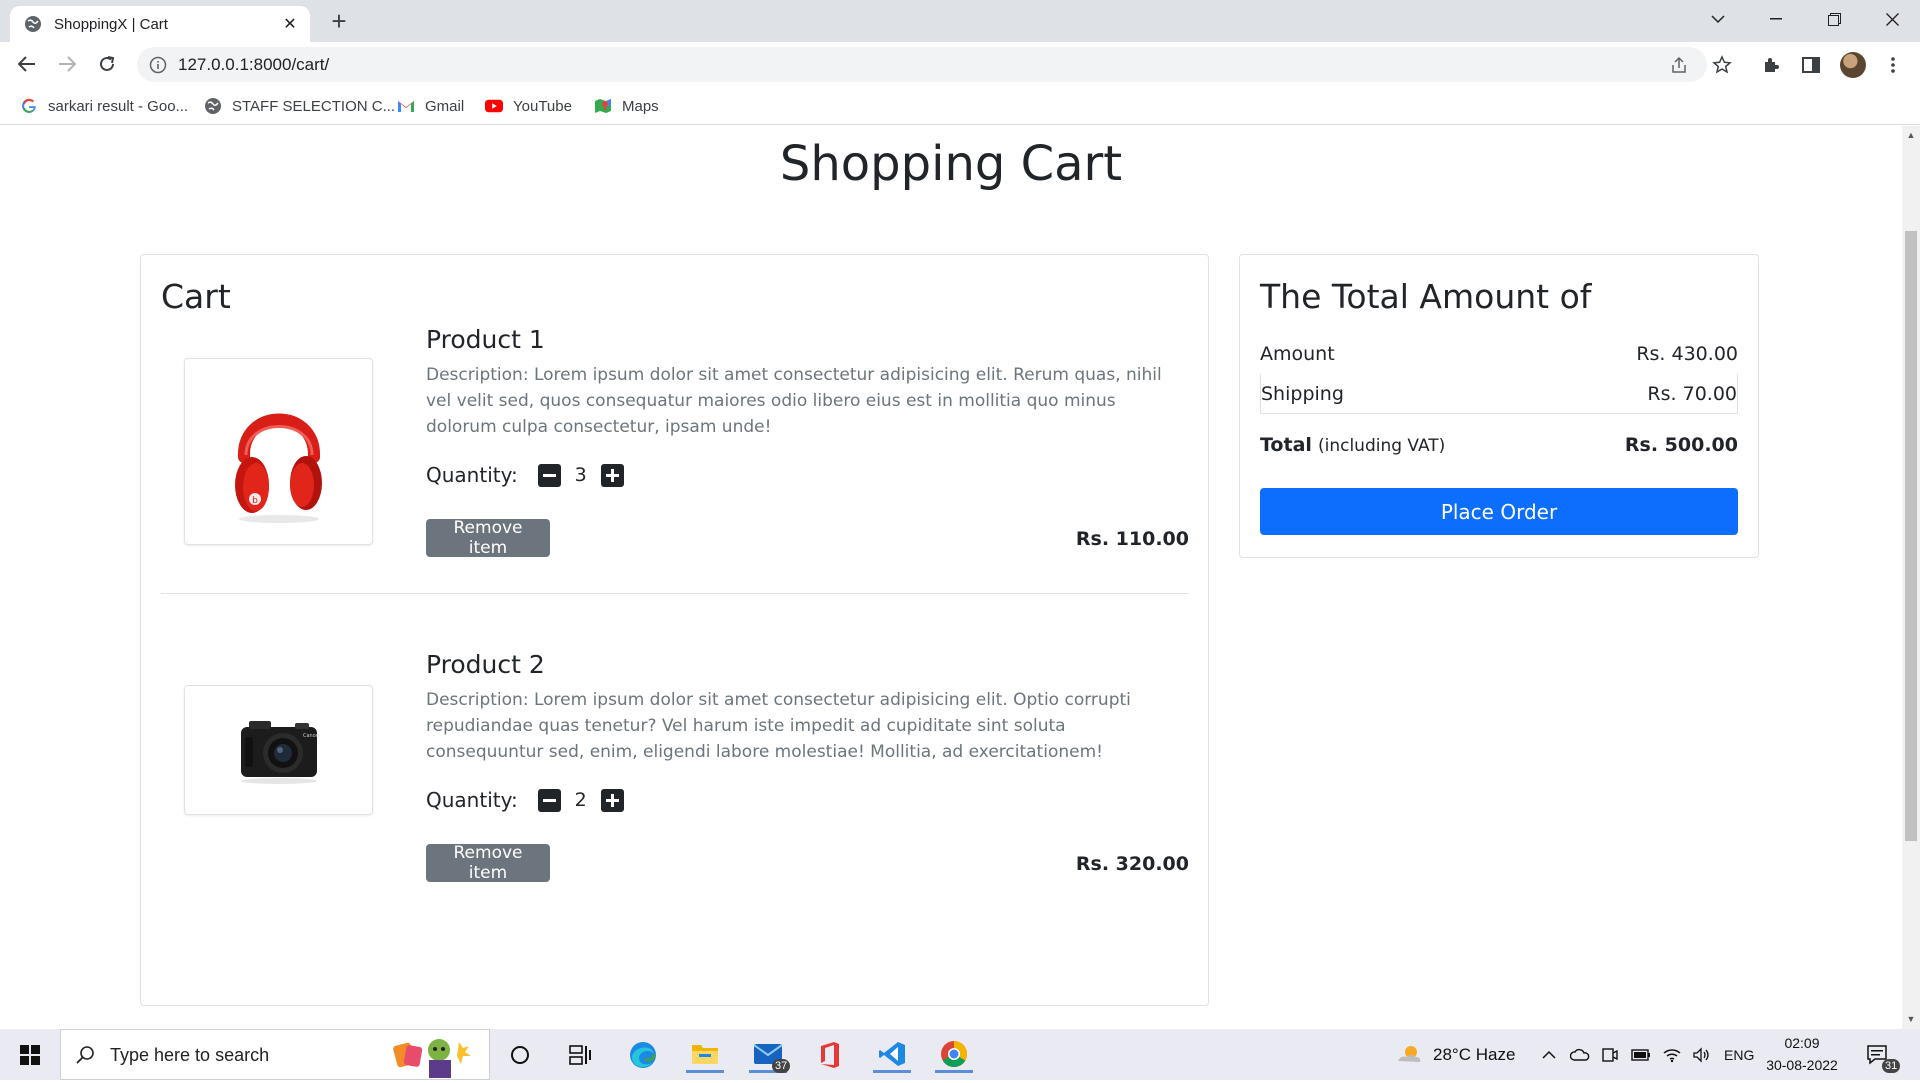 This screenshot has height=1083, width=1920. I want to click on total-row: Total (including VAT) Rs. 500.00, so click(1499, 445).